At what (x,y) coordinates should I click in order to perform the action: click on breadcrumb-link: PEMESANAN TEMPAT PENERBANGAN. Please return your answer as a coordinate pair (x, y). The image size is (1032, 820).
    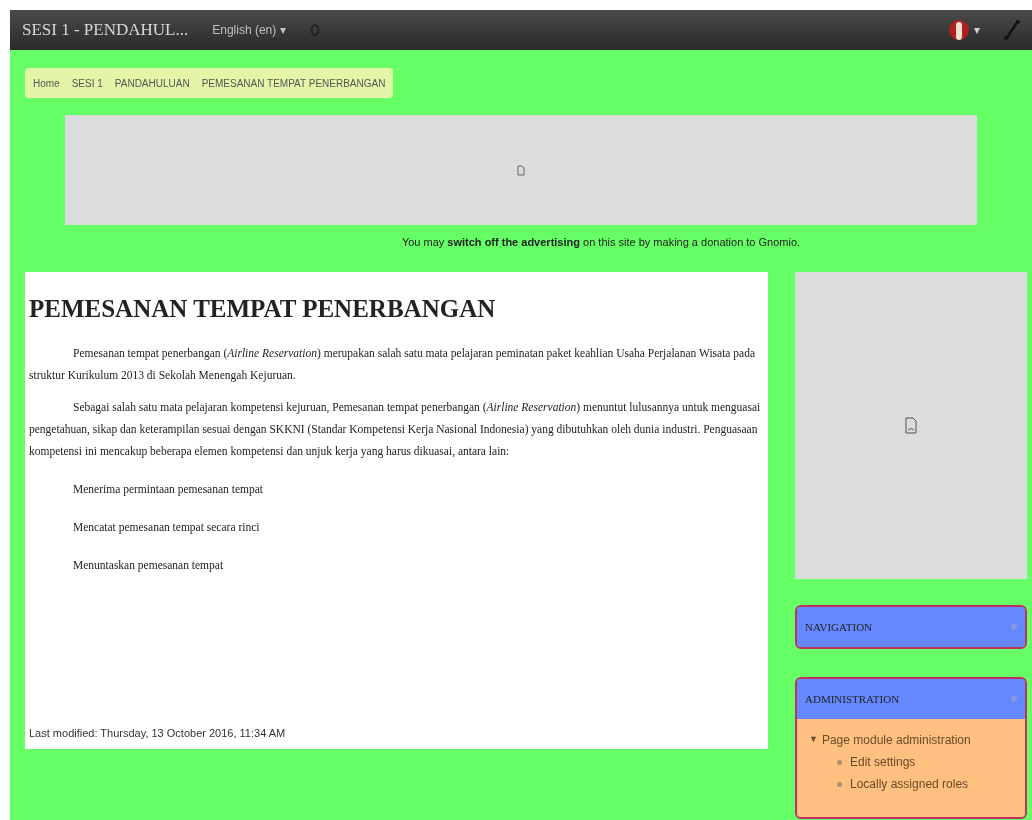
    Looking at the image, I should click on (293, 83).